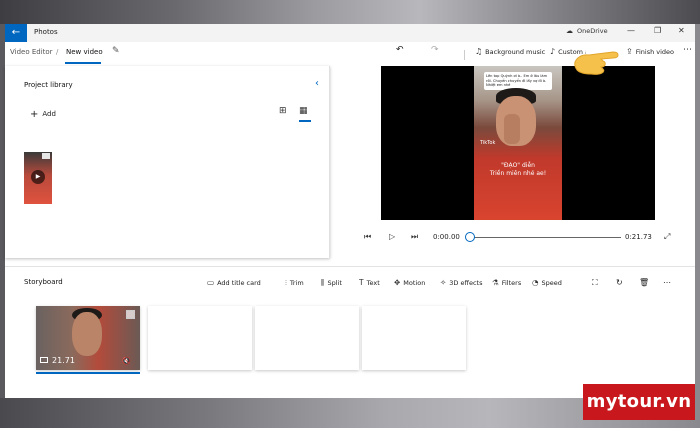 Image resolution: width=700 pixels, height=428 pixels. Describe the element at coordinates (409, 282) in the screenshot. I see `motion-button: ✥ Motion` at that location.